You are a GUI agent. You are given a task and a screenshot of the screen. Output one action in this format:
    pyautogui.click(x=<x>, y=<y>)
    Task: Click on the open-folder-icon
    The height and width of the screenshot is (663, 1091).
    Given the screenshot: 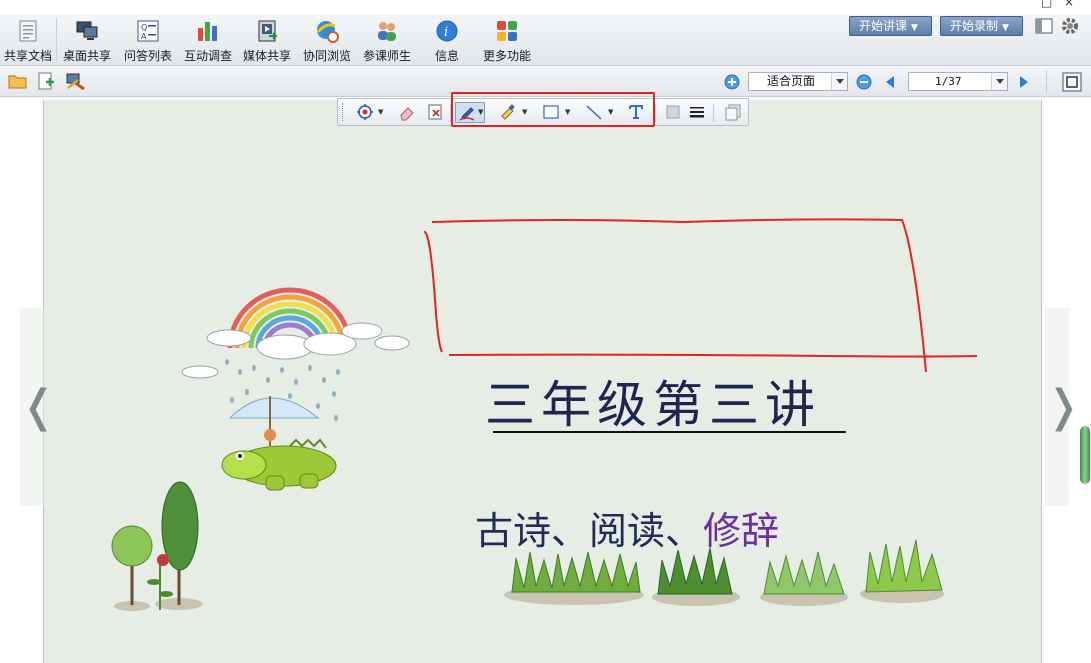 What is the action you would take?
    pyautogui.click(x=18, y=81)
    